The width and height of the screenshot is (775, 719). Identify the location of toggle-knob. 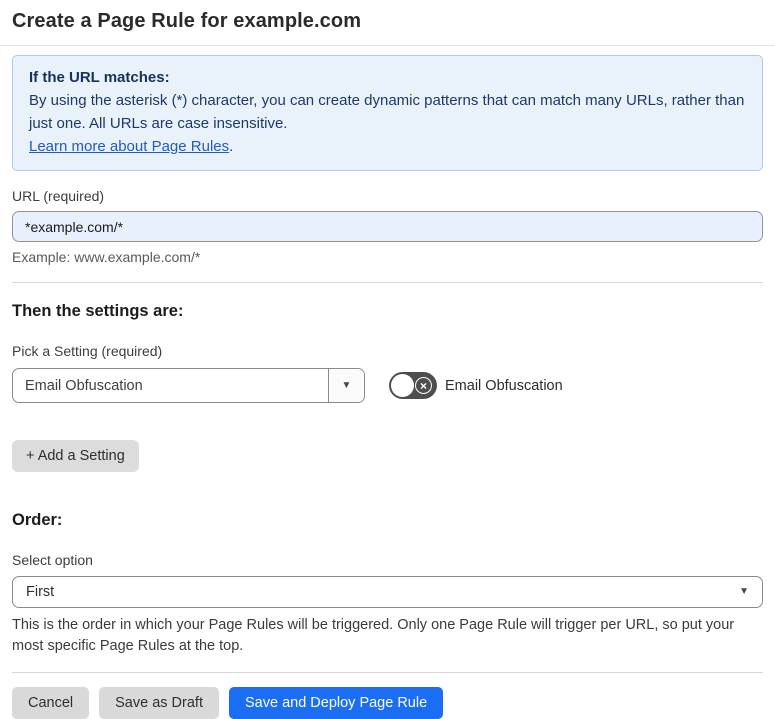
(402, 385).